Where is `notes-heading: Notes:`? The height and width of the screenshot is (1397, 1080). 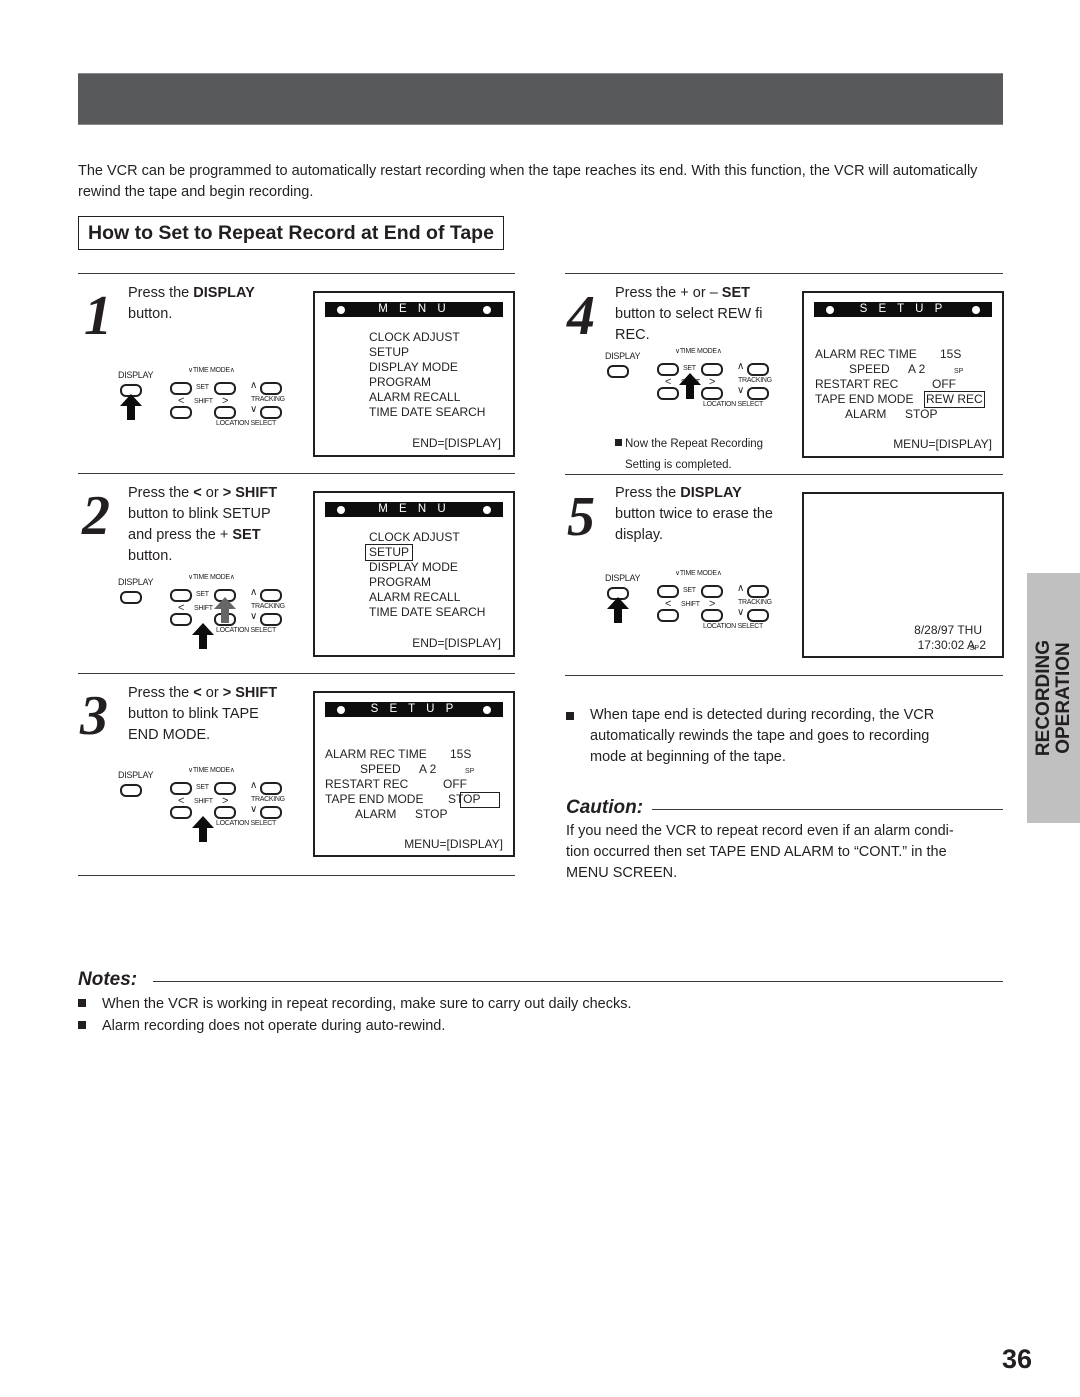
notes-heading: Notes: is located at coordinates (108, 979).